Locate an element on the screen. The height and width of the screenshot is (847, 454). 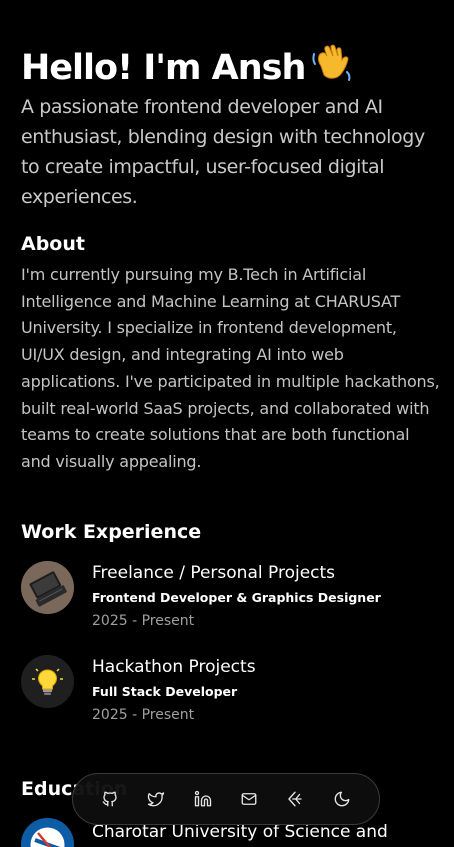
work-item-title: Hackathon Projects is located at coordinates (174, 667).